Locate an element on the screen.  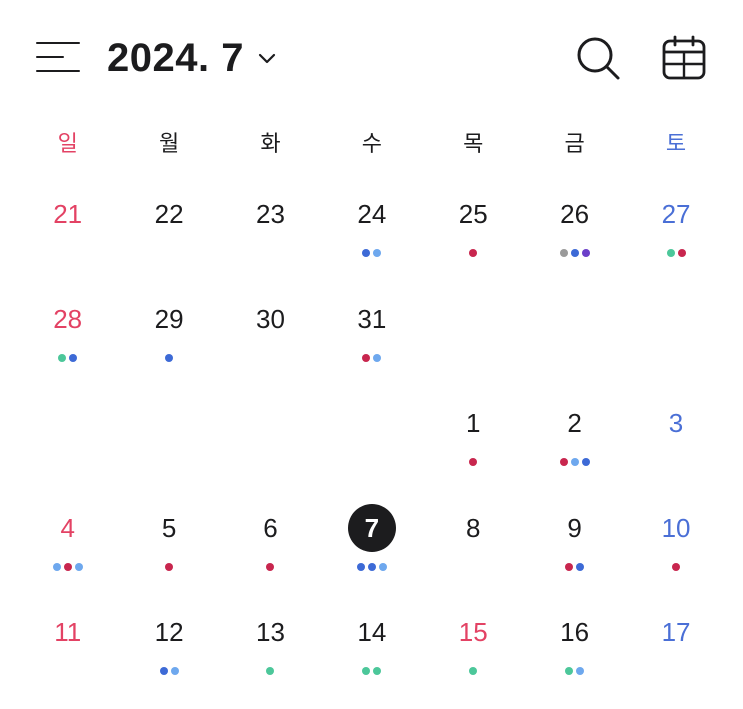
day-number: 16 is located at coordinates (575, 632).